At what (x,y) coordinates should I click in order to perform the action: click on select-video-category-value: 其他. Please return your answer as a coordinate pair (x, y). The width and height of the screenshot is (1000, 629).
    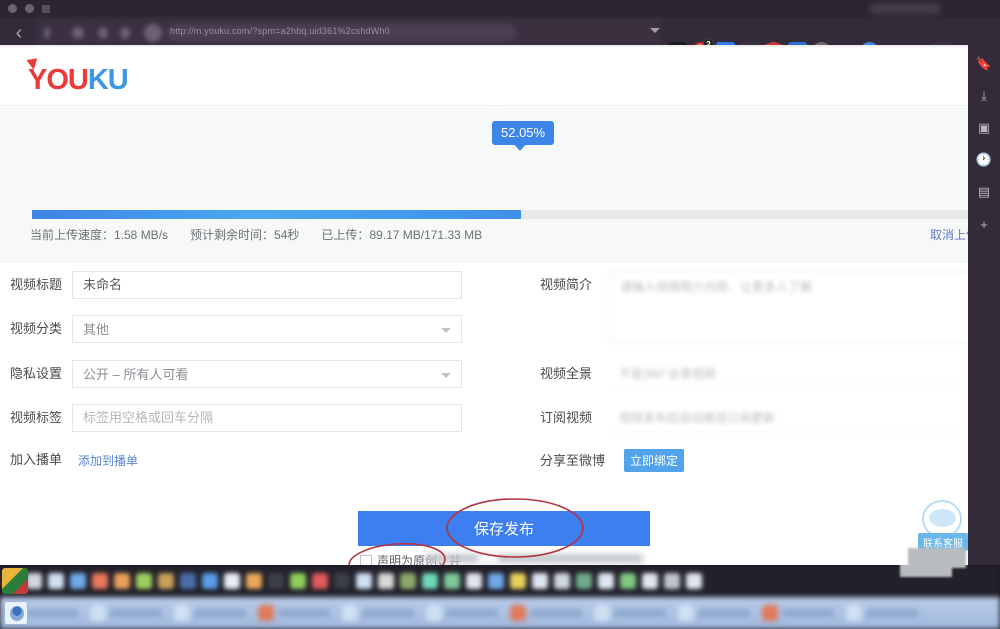
    Looking at the image, I should click on (96, 329).